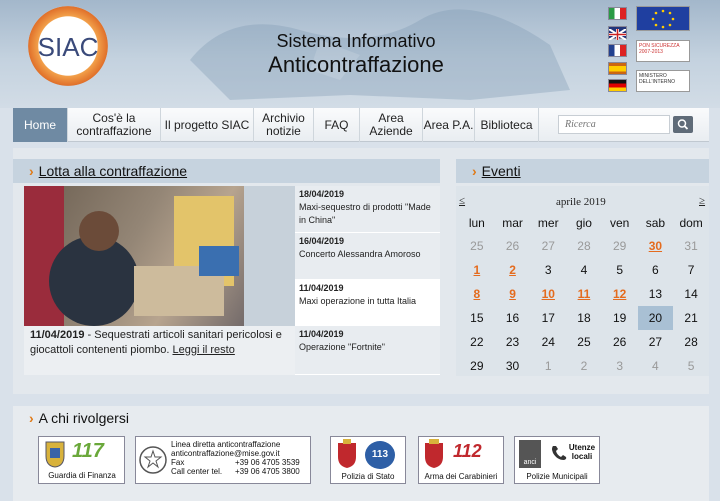 This screenshot has height=501, width=720. What do you see at coordinates (656, 246) in the screenshot?
I see `calendar-day-event: 30` at bounding box center [656, 246].